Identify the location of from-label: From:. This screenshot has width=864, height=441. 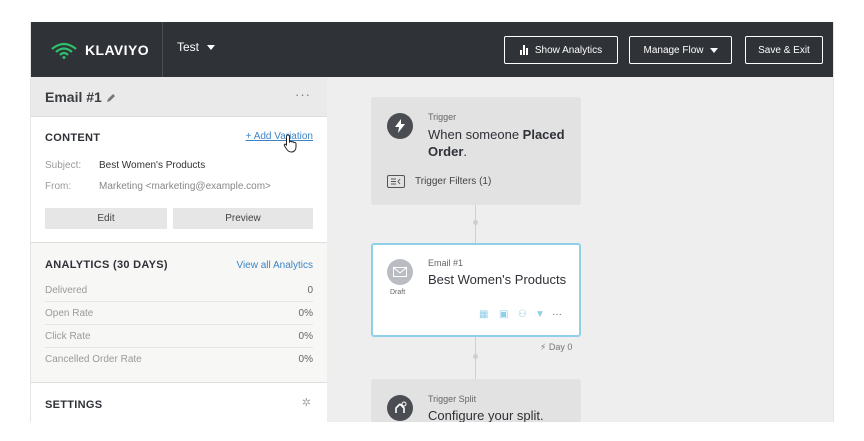
(58, 186).